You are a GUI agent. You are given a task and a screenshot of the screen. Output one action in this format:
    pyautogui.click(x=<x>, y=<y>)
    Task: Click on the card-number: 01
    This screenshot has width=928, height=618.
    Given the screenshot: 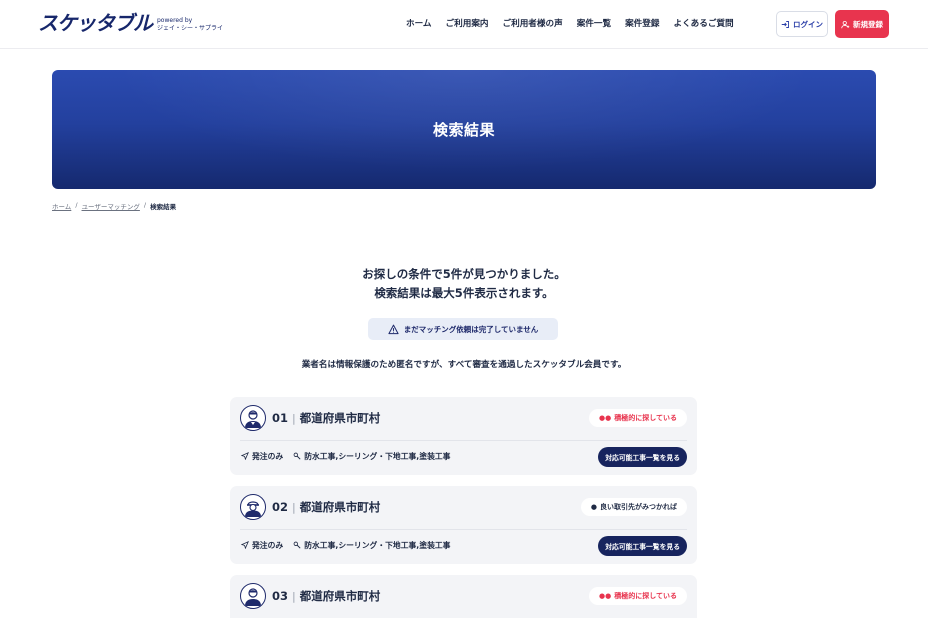 What is the action you would take?
    pyautogui.click(x=280, y=418)
    